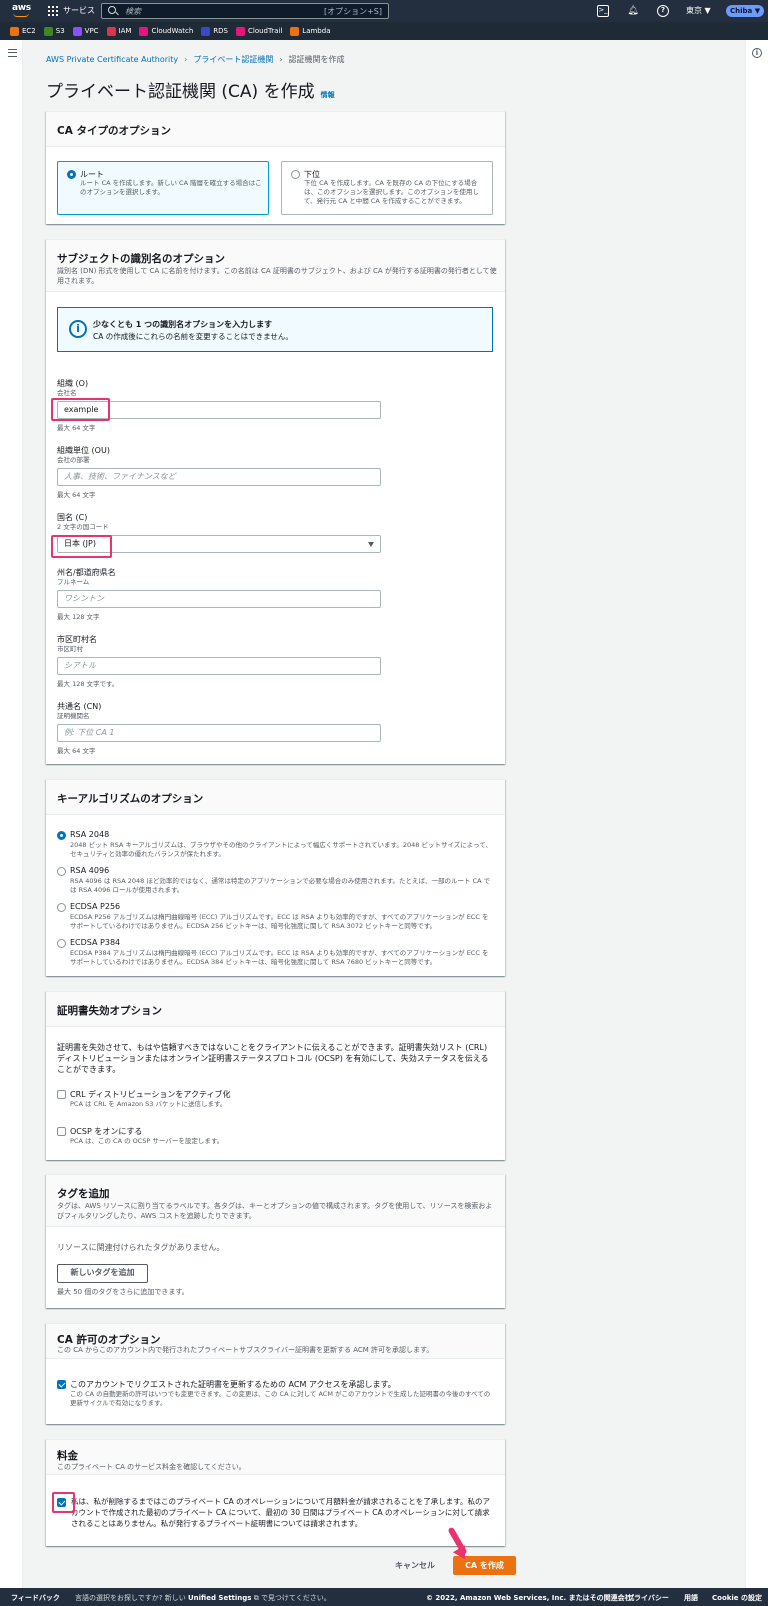  Describe the element at coordinates (233, 59) in the screenshot. I see `breadcrumb-parent-link: プライベート認証機関` at that location.